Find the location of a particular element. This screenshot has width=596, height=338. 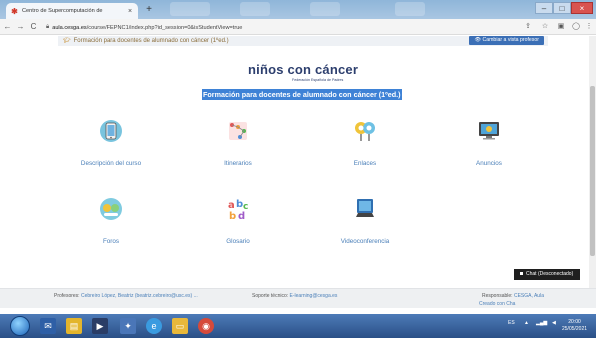

tile-glosario: a b c b d Glosario is located at coordinates (238, 224).